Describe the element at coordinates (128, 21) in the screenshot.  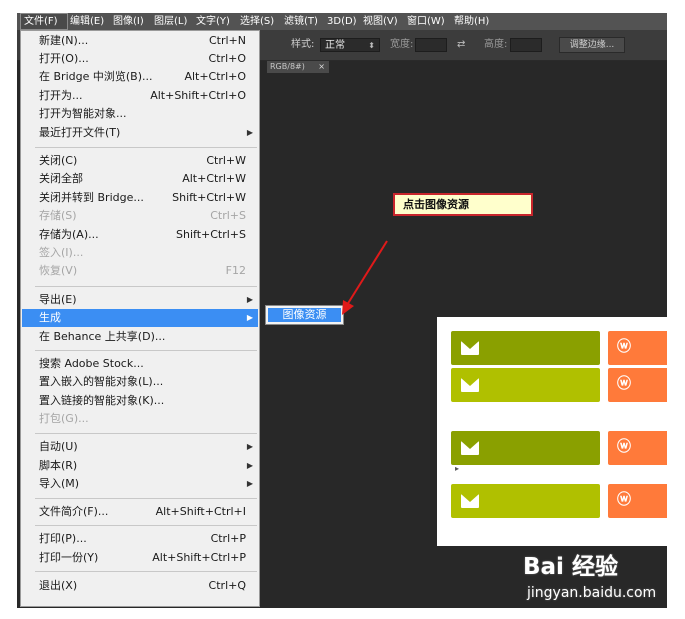
I see `menu-image: 图像(I)` at that location.